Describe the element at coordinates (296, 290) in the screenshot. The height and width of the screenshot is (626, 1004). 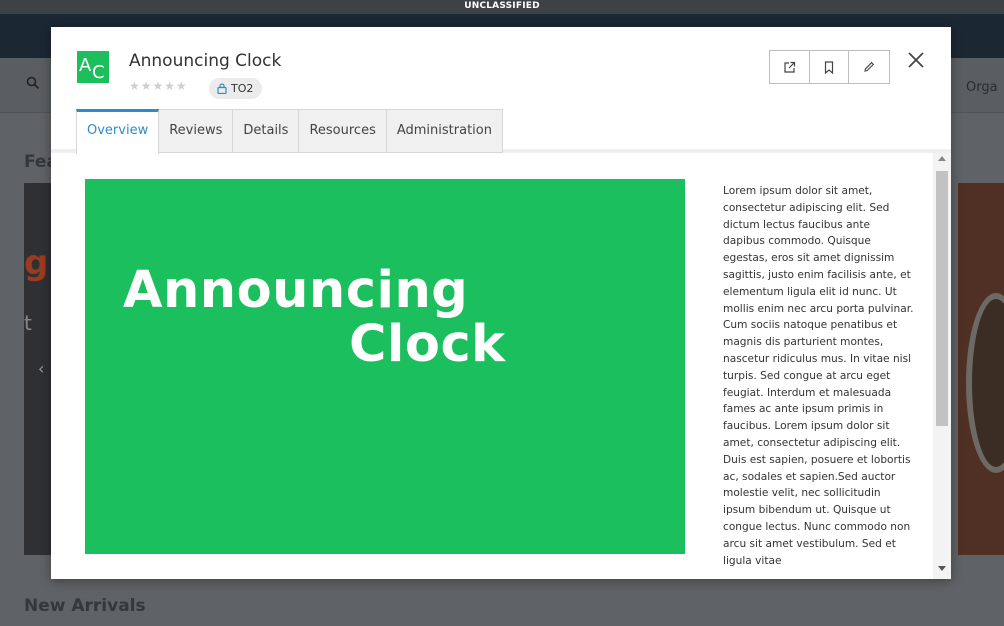
I see `hero-title-line1: Announcing` at that location.